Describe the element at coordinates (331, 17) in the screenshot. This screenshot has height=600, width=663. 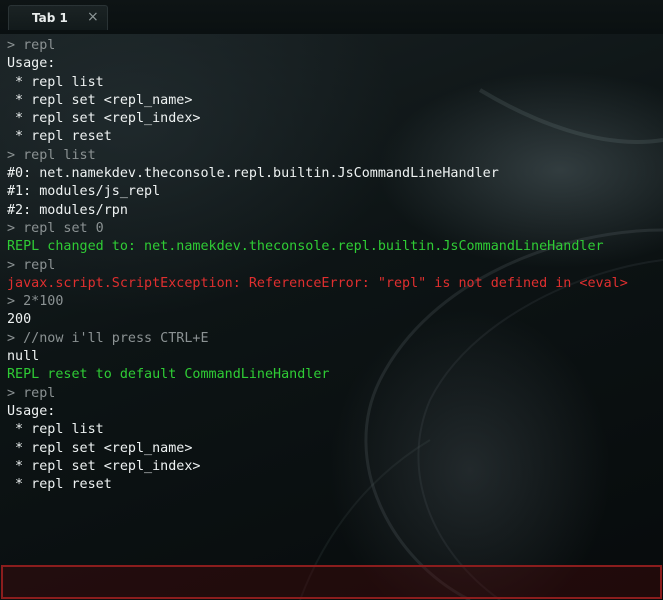
I see `tab-bar: Tab 1 ×` at that location.